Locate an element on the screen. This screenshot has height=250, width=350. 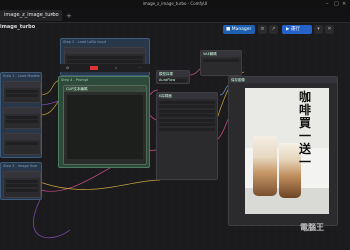
batch-field is located at coordinates (22, 190).